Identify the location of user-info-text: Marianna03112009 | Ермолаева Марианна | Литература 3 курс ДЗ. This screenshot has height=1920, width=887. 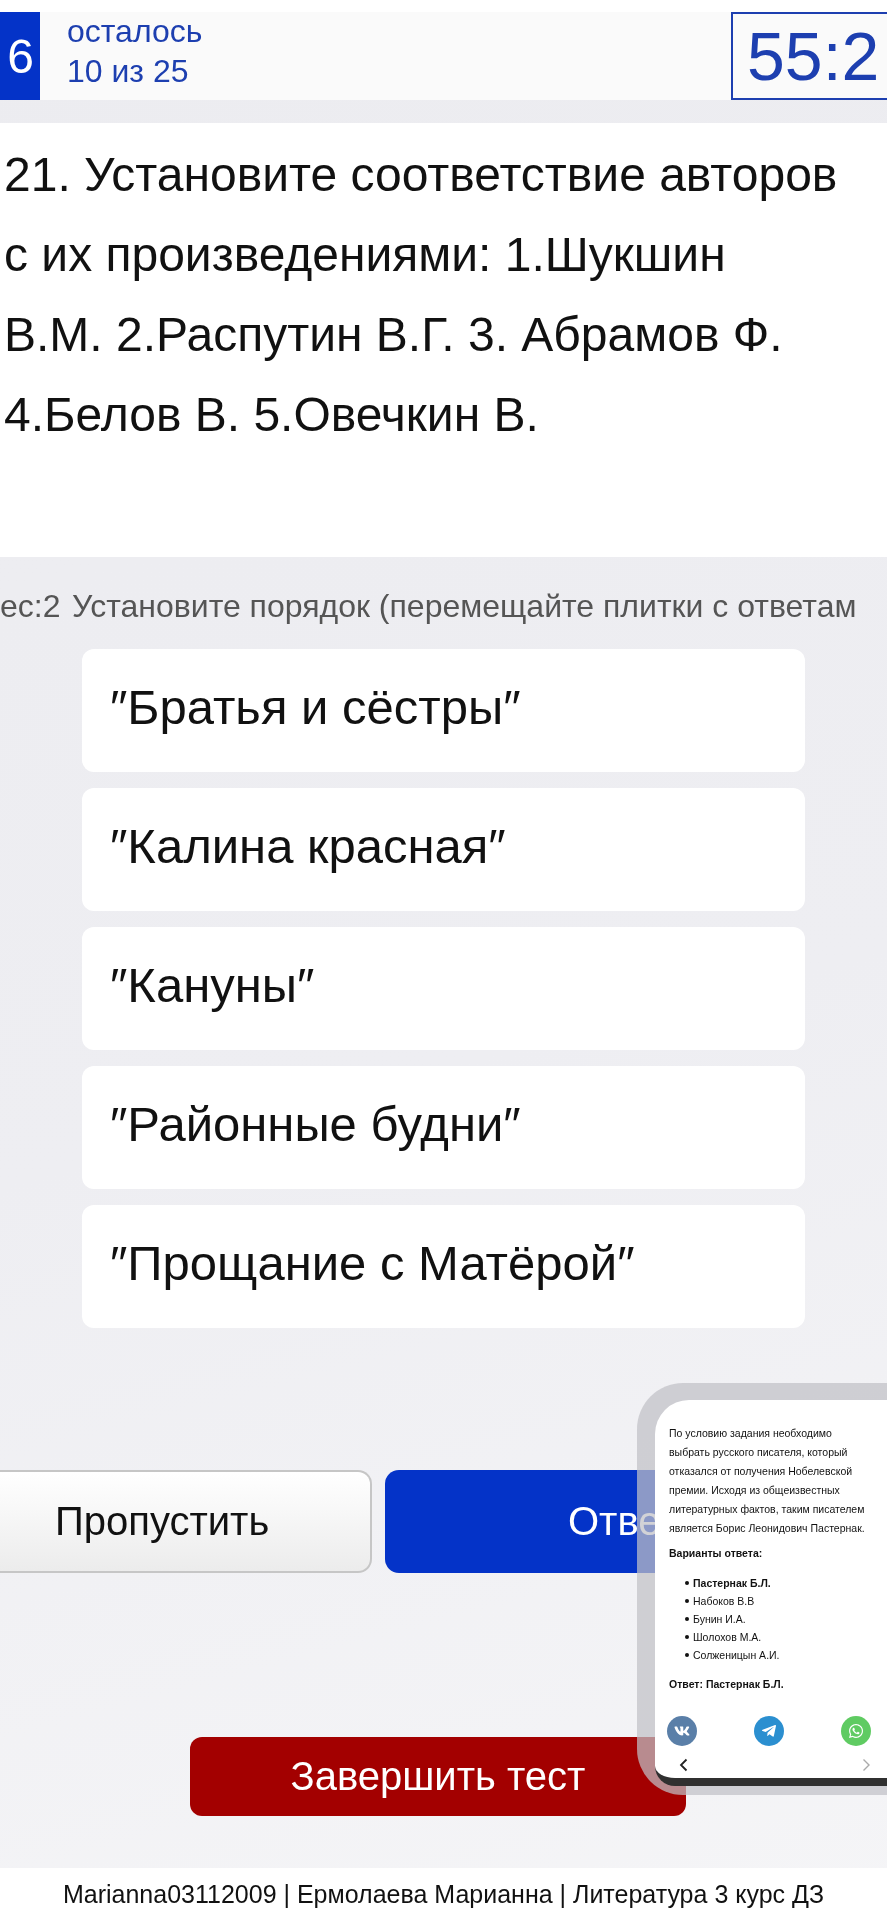
(443, 1894).